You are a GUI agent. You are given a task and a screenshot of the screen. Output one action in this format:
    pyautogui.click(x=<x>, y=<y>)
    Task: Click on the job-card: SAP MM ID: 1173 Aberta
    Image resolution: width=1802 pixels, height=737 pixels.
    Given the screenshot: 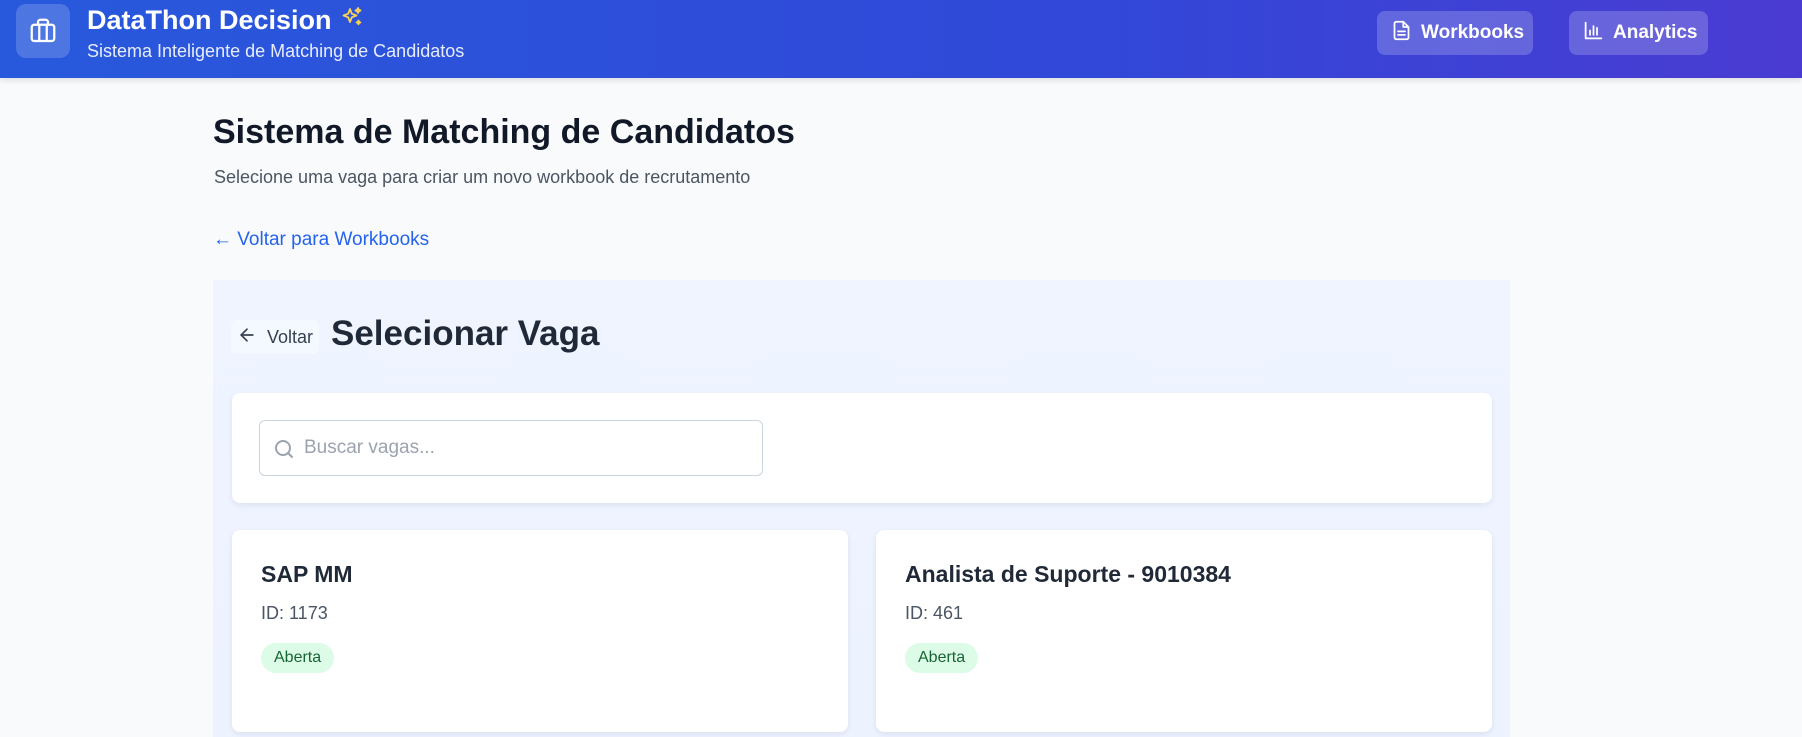 What is the action you would take?
    pyautogui.click(x=540, y=631)
    